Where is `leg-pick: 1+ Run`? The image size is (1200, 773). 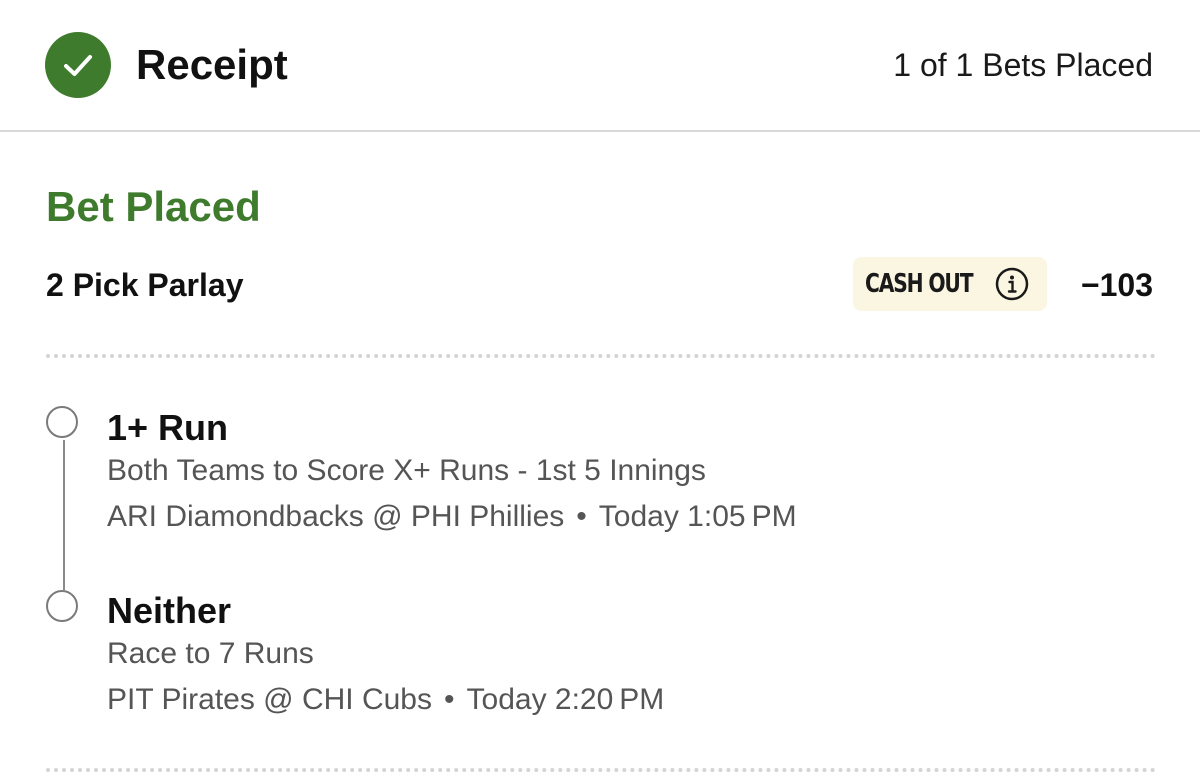
leg-pick: 1+ Run is located at coordinates (168, 427).